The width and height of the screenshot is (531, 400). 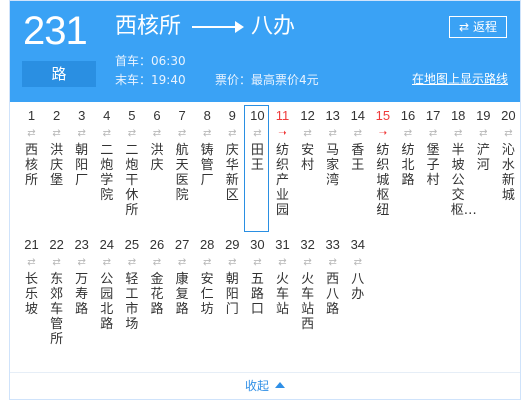 What do you see at coordinates (182, 294) in the screenshot?
I see `stop-name: 康复路` at bounding box center [182, 294].